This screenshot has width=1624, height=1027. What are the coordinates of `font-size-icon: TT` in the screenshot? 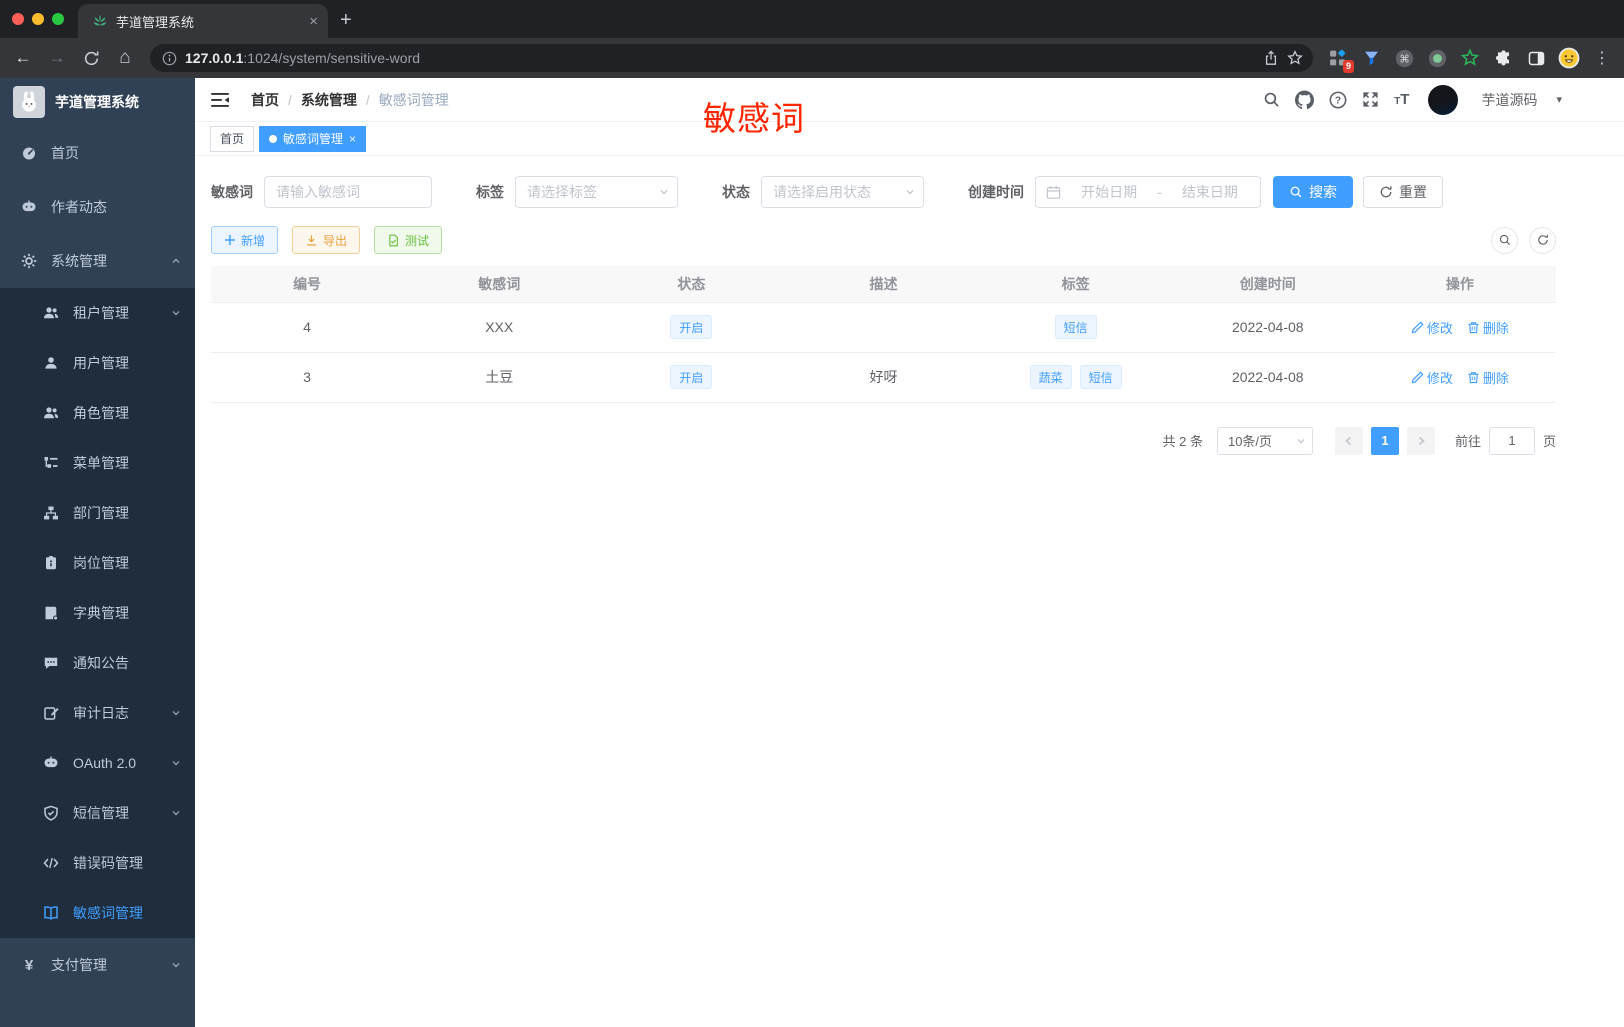 It's located at (1401, 99).